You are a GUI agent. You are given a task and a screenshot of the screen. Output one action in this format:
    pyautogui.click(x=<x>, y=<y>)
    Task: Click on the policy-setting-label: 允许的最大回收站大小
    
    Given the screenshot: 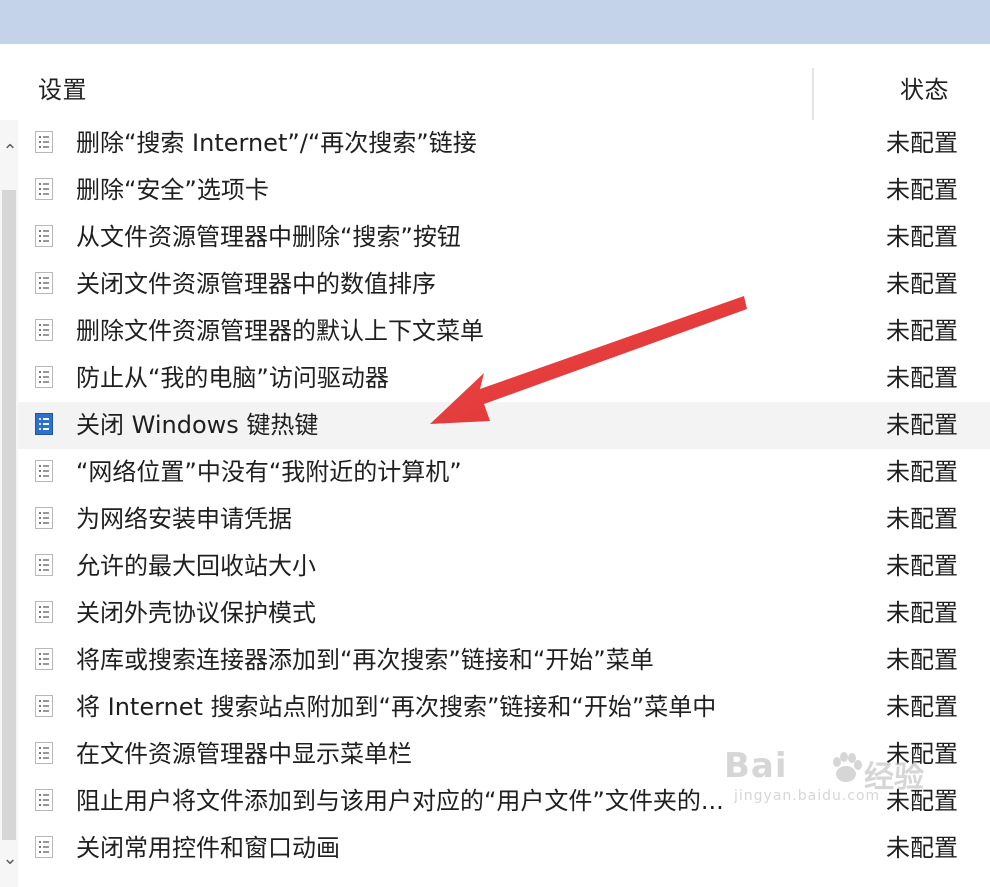 What is the action you would take?
    pyautogui.click(x=196, y=566)
    